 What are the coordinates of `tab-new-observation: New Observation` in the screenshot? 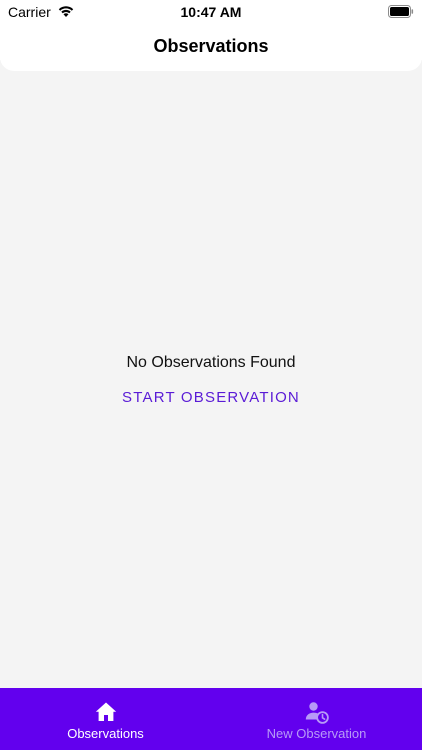 It's located at (316, 719).